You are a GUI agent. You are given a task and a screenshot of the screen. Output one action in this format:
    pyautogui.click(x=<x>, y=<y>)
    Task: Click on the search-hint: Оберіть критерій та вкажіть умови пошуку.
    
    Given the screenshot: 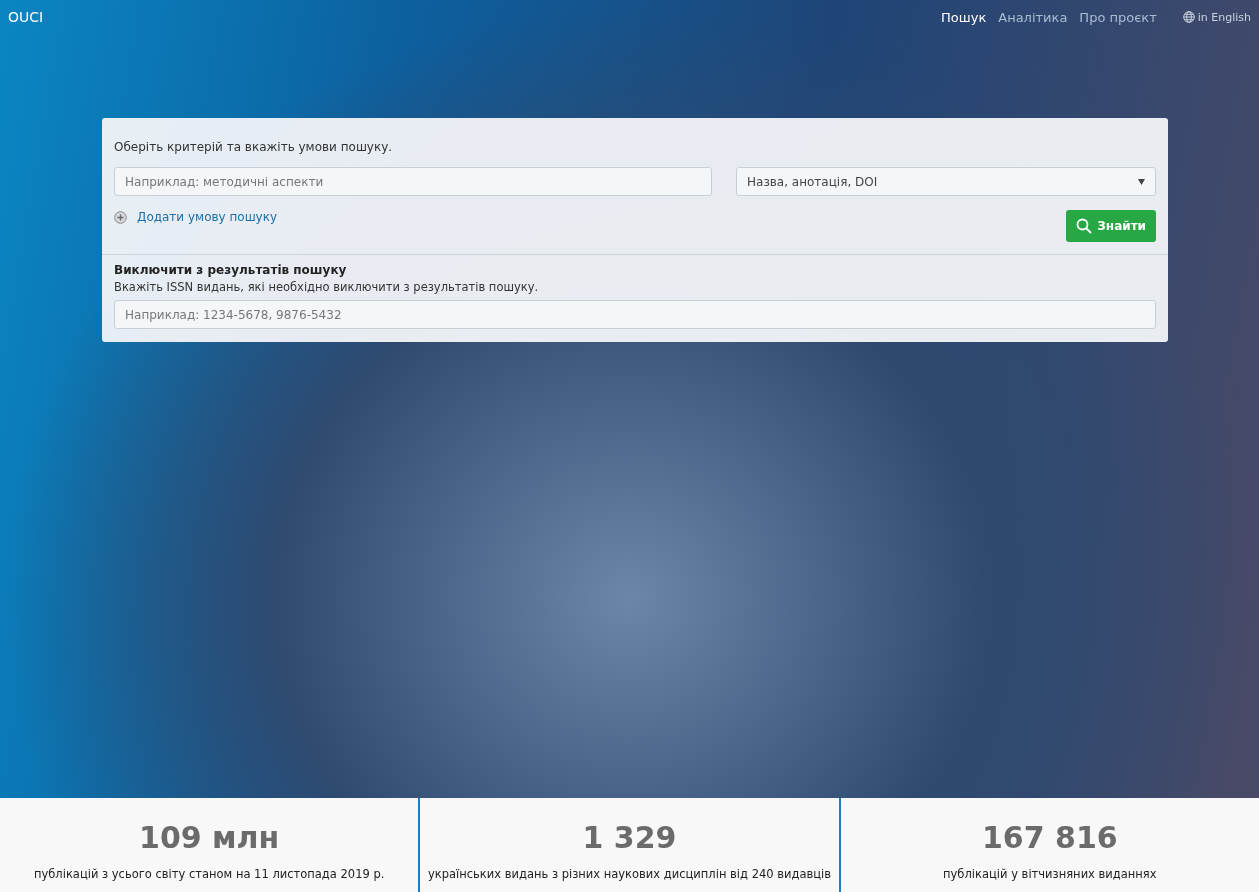 What is the action you would take?
    pyautogui.click(x=254, y=147)
    